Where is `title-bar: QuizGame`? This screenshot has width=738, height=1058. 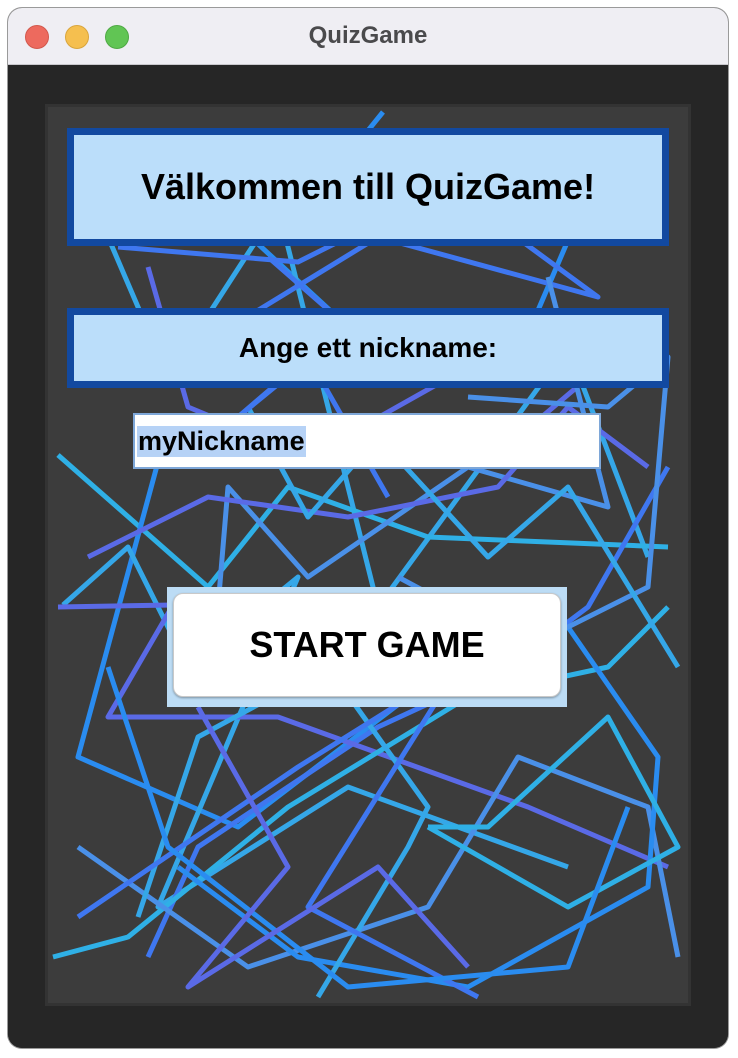 title-bar: QuizGame is located at coordinates (368, 36).